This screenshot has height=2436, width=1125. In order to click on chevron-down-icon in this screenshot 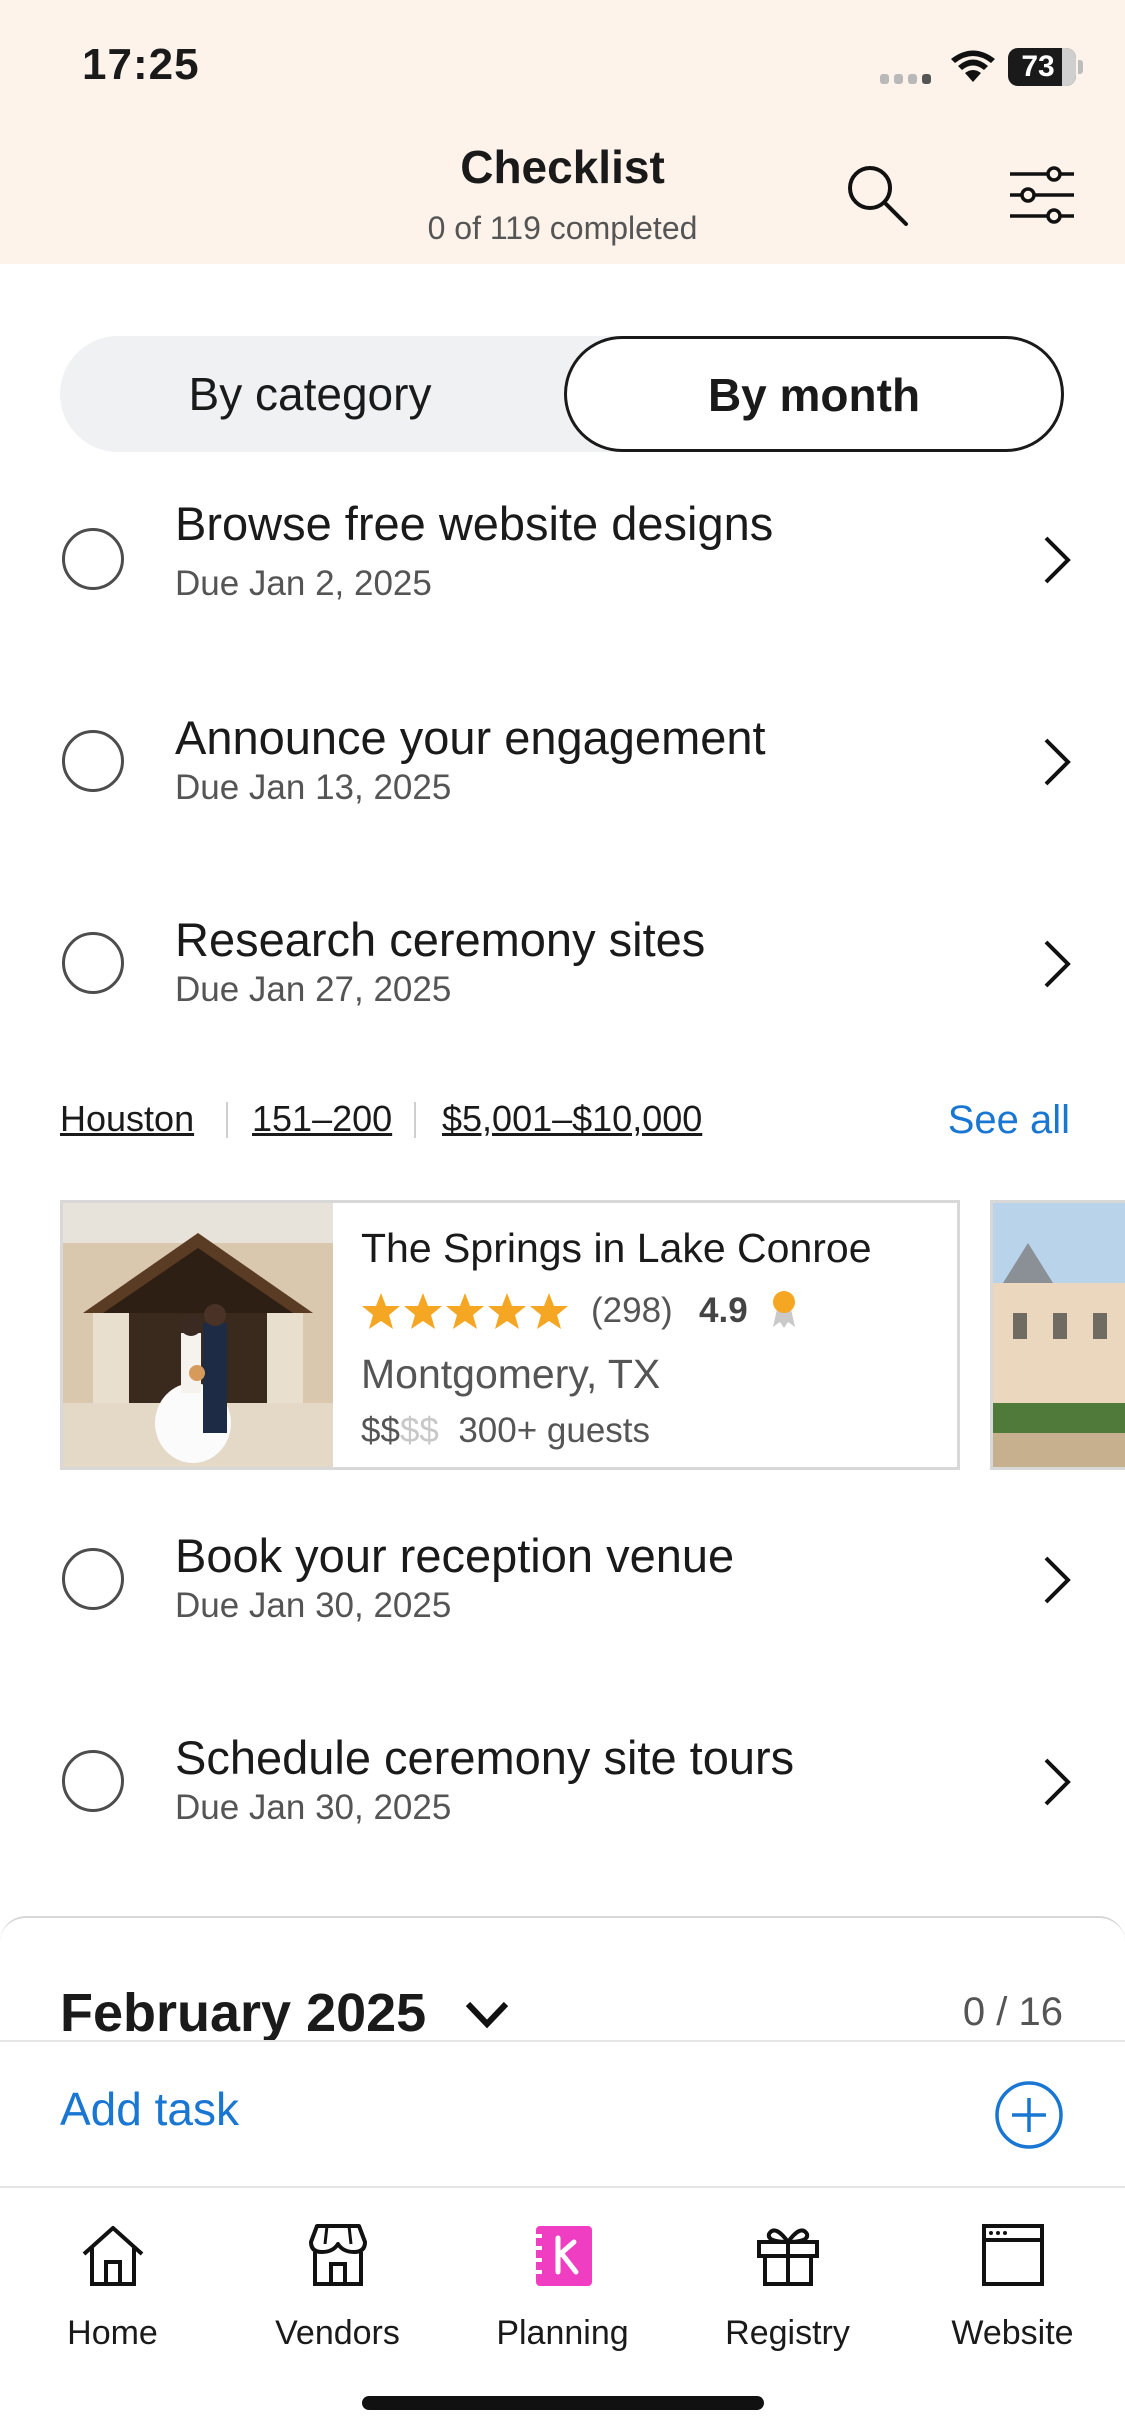, I will do `click(487, 2014)`.